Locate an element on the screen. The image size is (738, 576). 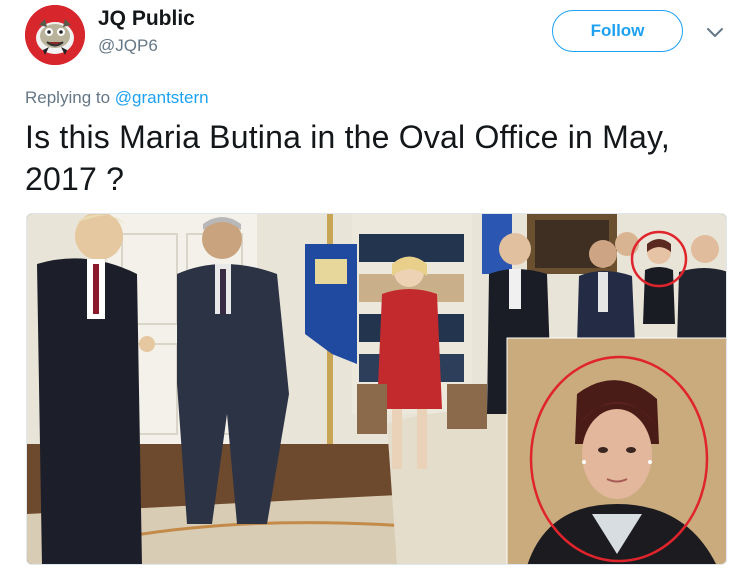
cartoon-mascot-avatar-icon is located at coordinates (55, 35).